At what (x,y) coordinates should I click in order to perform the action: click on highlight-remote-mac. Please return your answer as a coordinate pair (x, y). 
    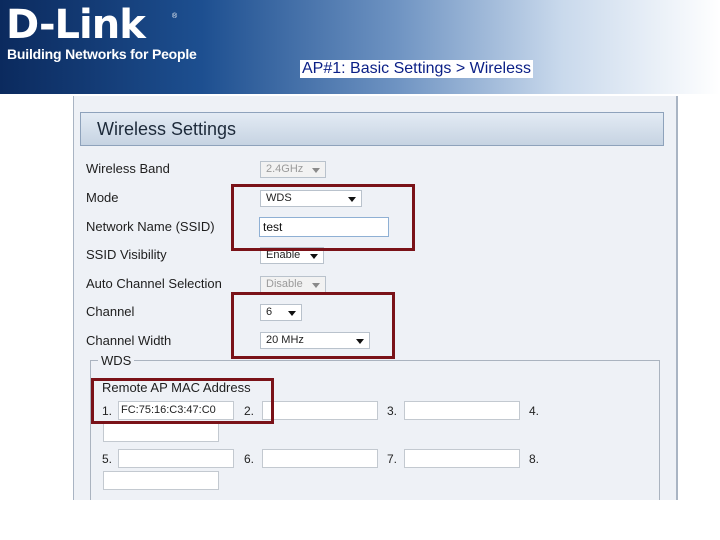
    Looking at the image, I should click on (182, 401).